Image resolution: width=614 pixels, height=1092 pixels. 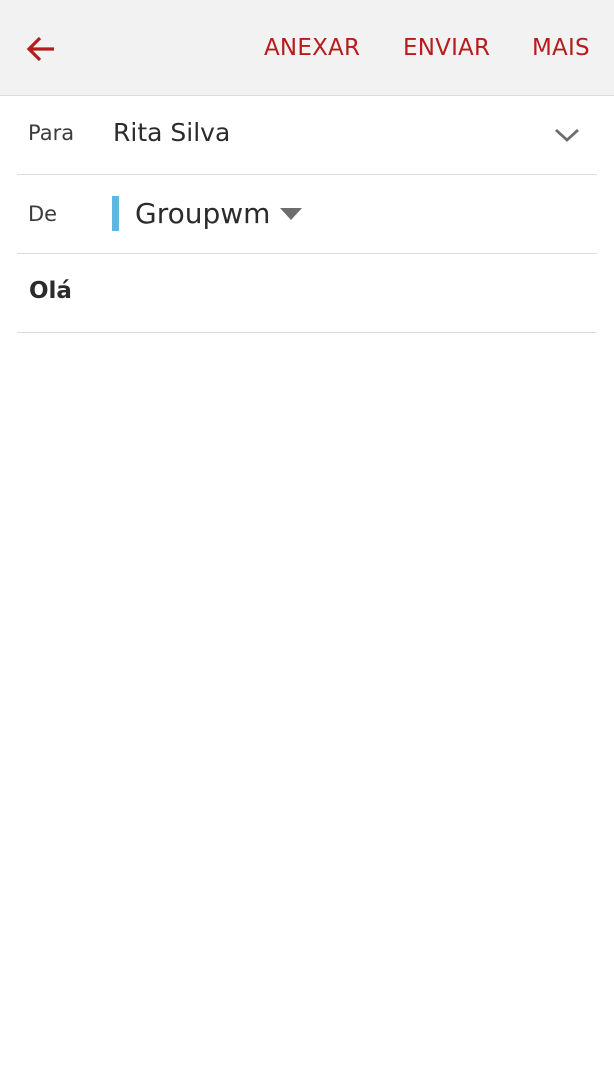 I want to click on arrow-left-icon, so click(x=40, y=49).